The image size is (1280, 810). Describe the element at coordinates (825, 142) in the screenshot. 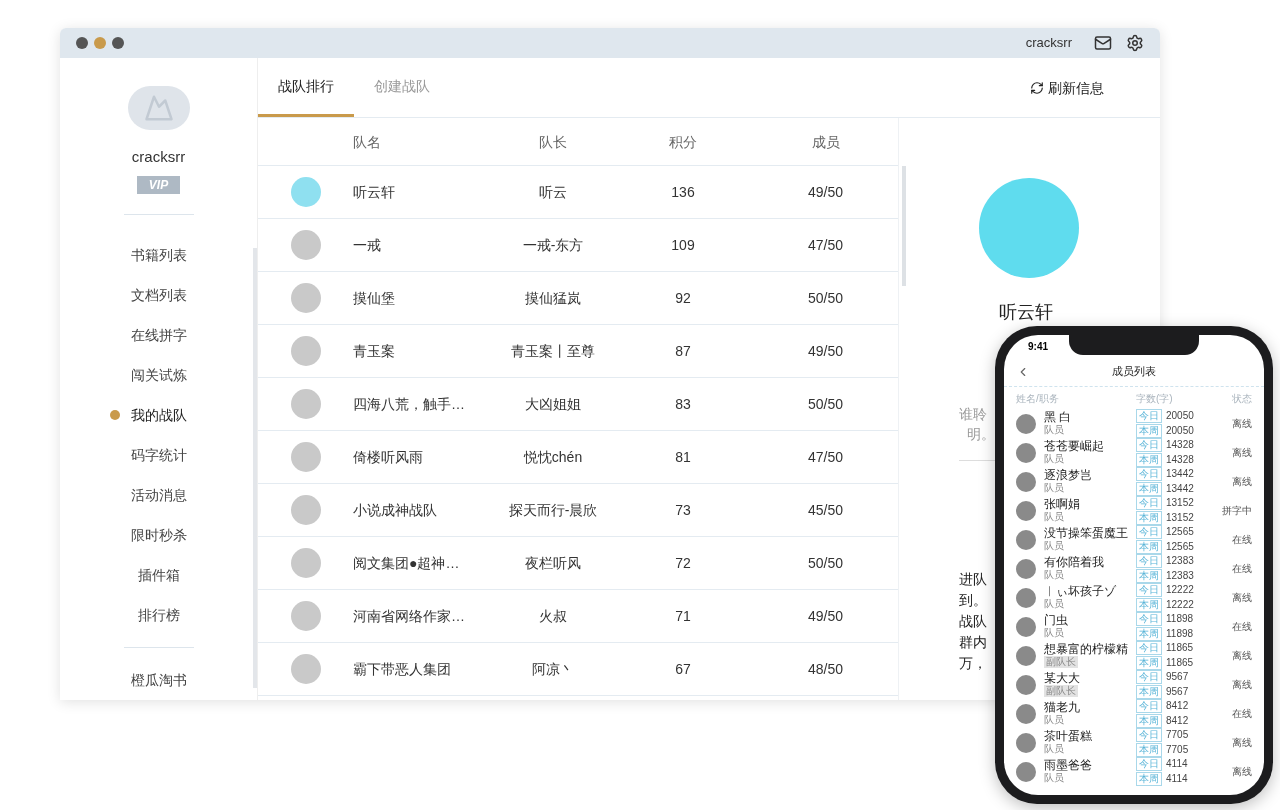

I see `column-header: 成员` at that location.